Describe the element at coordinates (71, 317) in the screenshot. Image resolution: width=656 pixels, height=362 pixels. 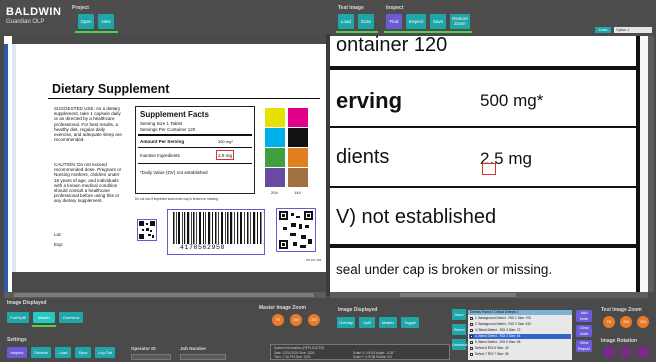
I see `overview-button: Overview` at that location.